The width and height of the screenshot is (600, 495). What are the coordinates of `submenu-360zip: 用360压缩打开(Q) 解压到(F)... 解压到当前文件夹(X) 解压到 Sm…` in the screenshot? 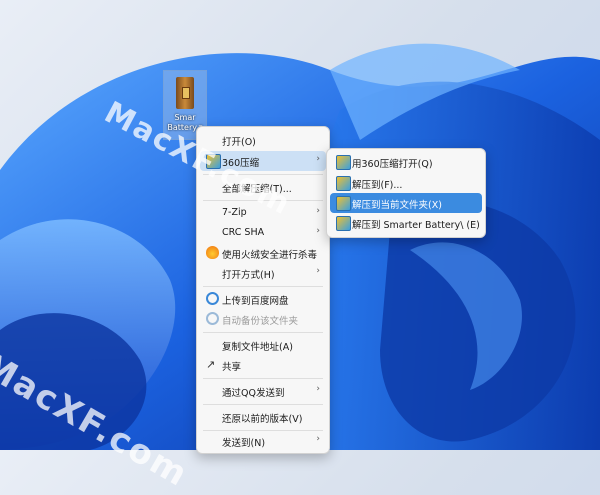 It's located at (406, 193).